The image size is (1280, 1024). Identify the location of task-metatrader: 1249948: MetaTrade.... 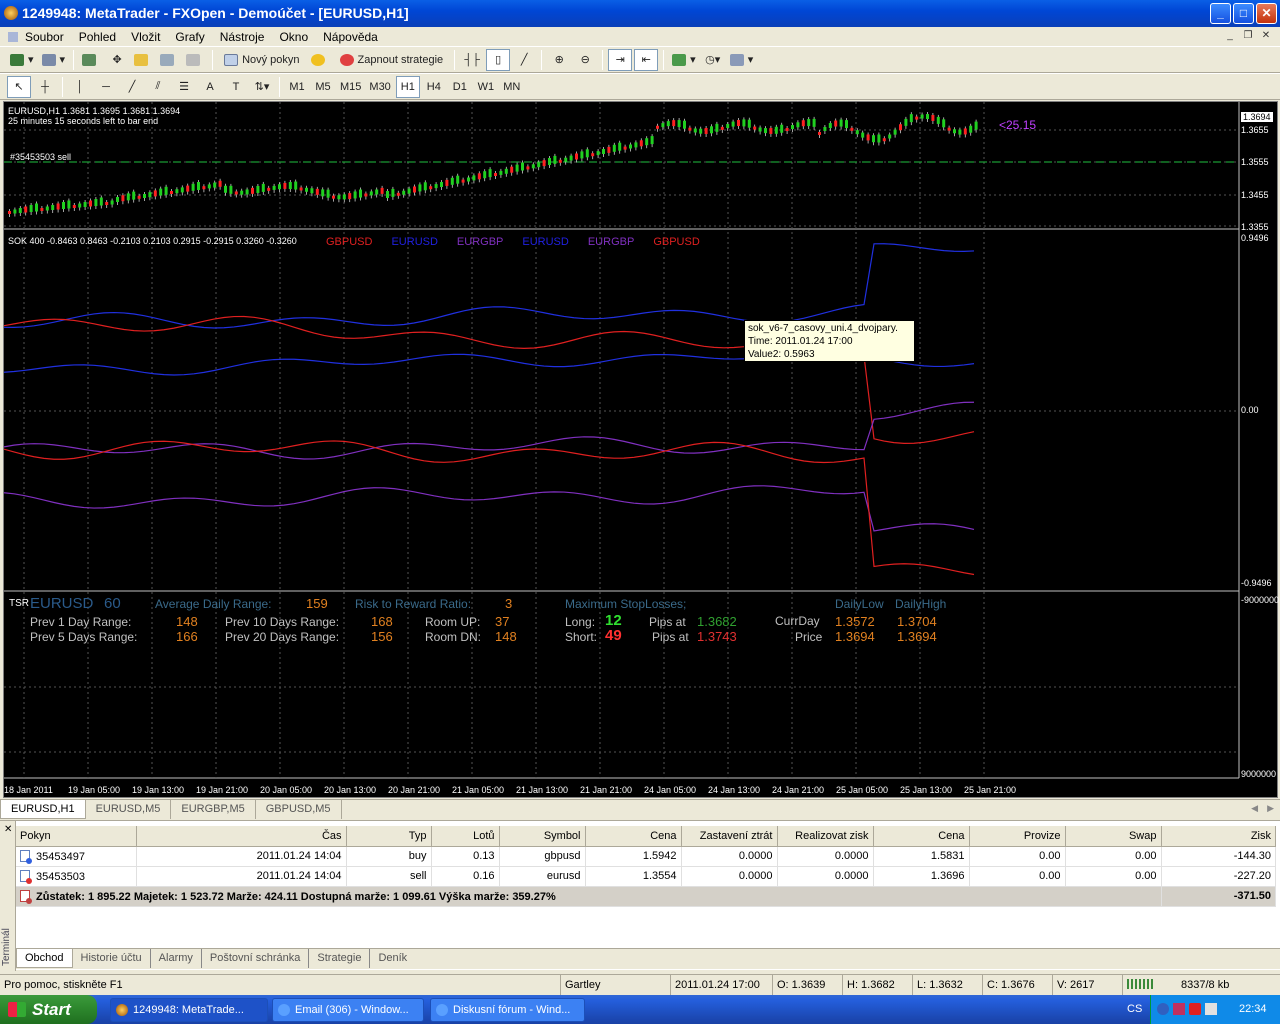
(189, 1010).